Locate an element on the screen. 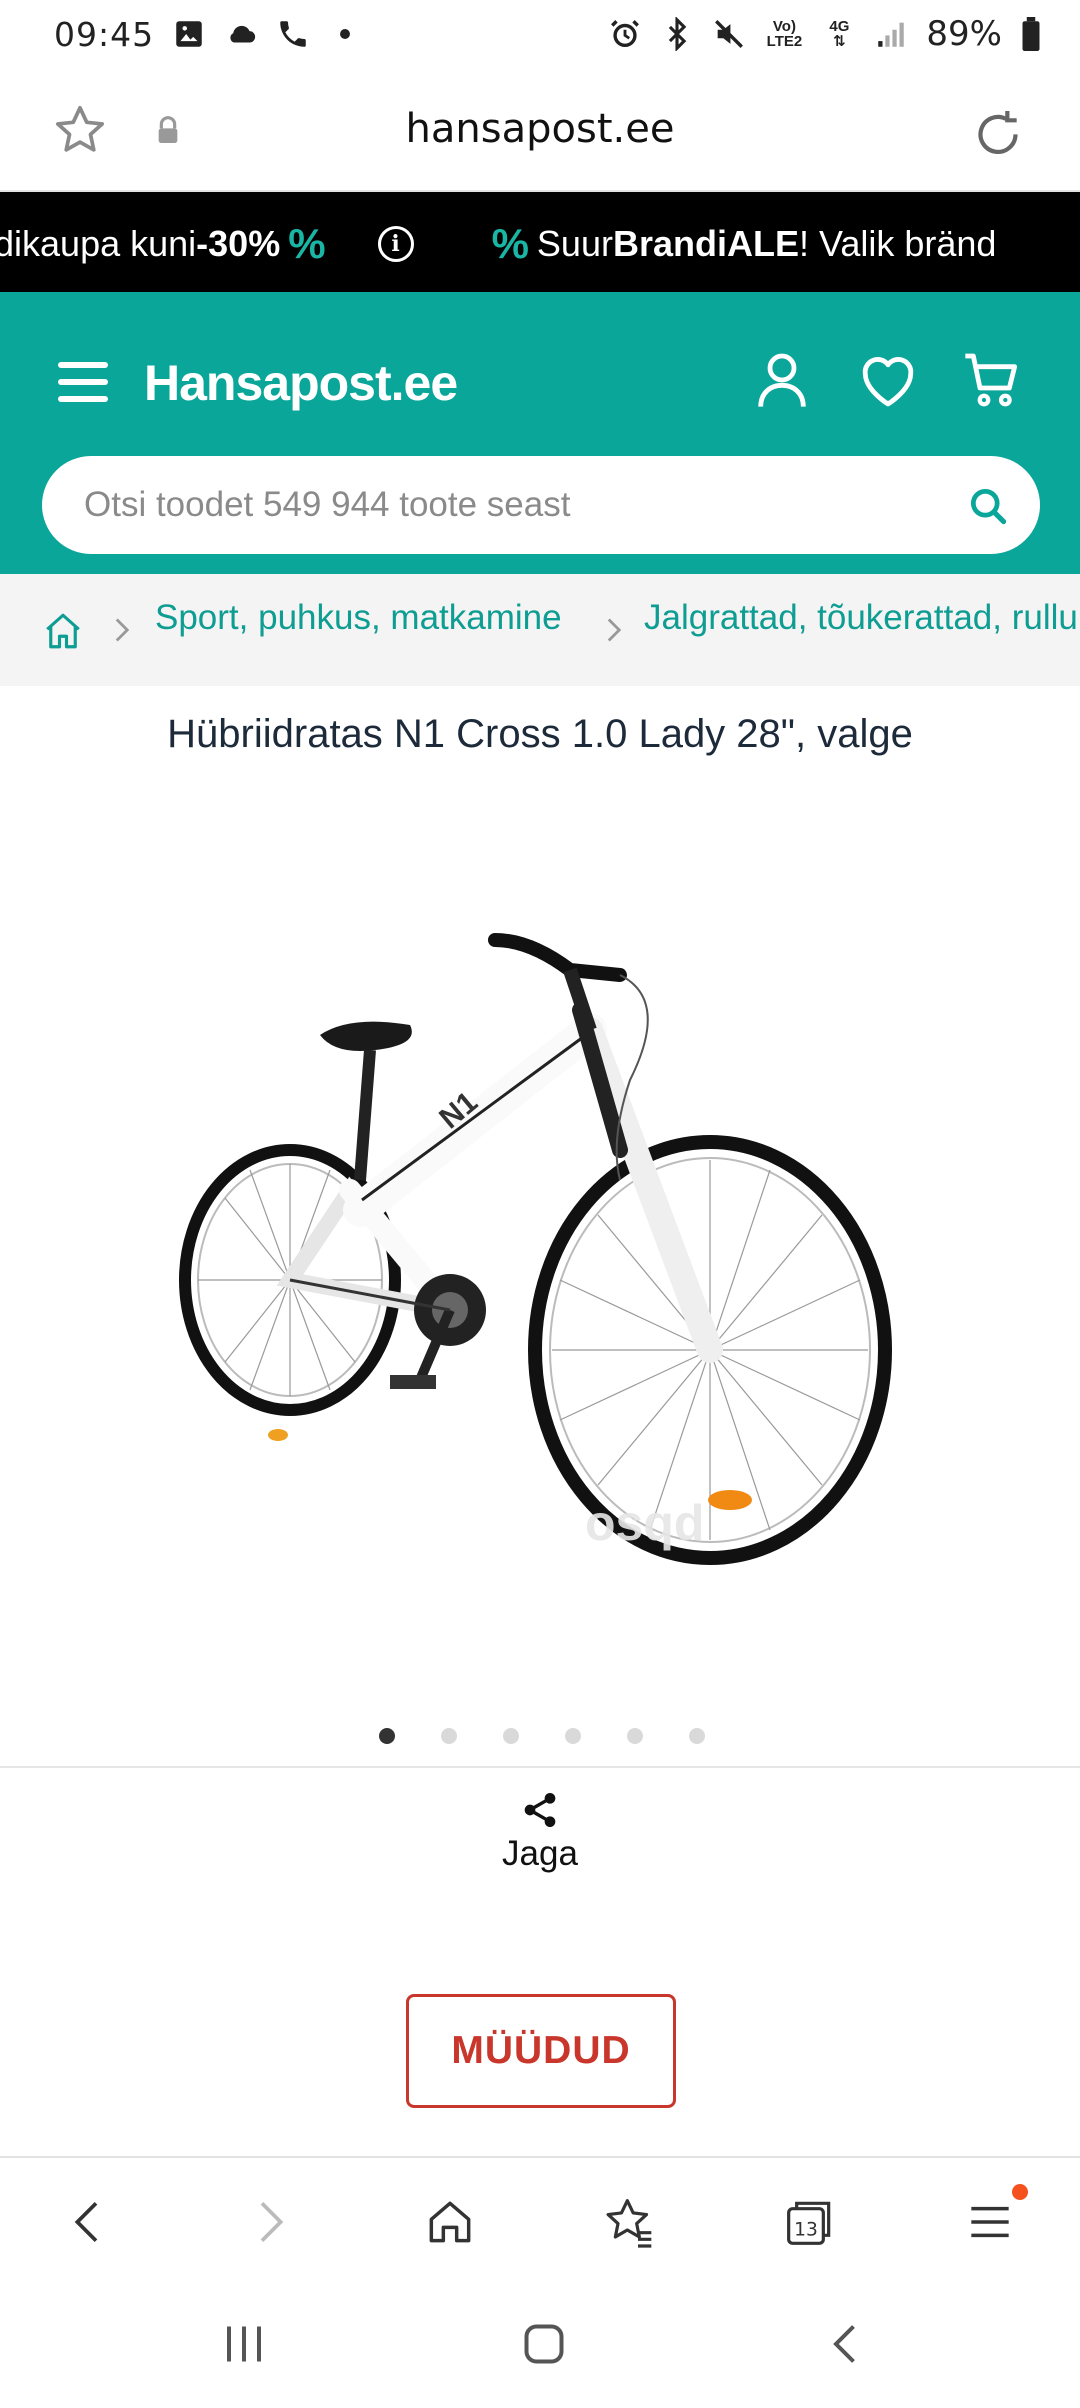 The image size is (1080, 2408). search-bar is located at coordinates (541, 505).